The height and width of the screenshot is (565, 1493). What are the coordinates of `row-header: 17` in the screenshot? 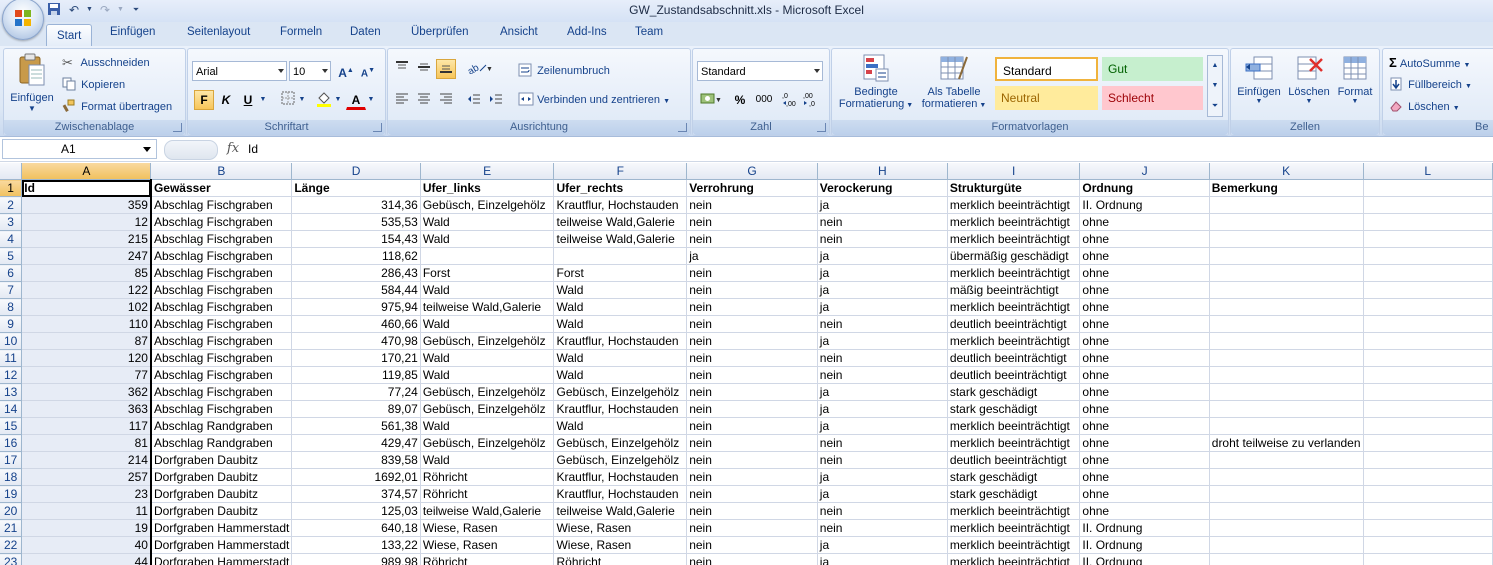 It's located at (11, 460).